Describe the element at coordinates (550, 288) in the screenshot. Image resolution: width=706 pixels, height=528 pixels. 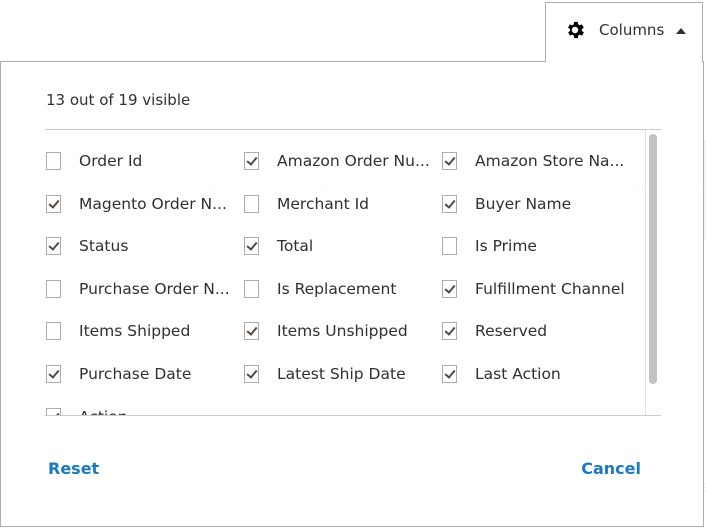
I see `column-option-label: Fulfillment Channel` at that location.